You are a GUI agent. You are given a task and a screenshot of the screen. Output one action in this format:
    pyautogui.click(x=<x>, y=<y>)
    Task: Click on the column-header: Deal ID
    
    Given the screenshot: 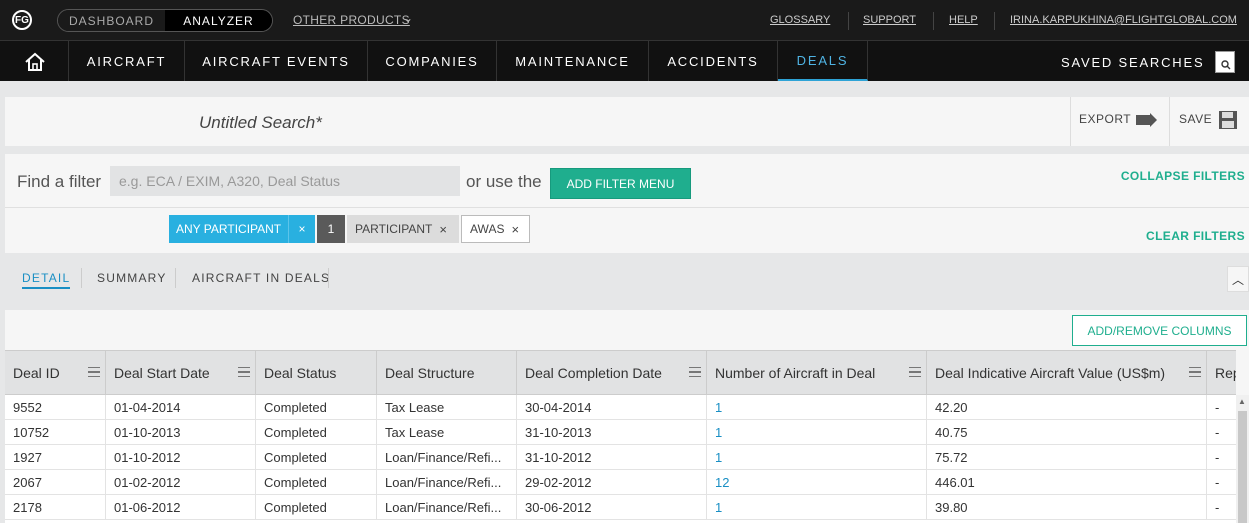 What is the action you would take?
    pyautogui.click(x=55, y=373)
    